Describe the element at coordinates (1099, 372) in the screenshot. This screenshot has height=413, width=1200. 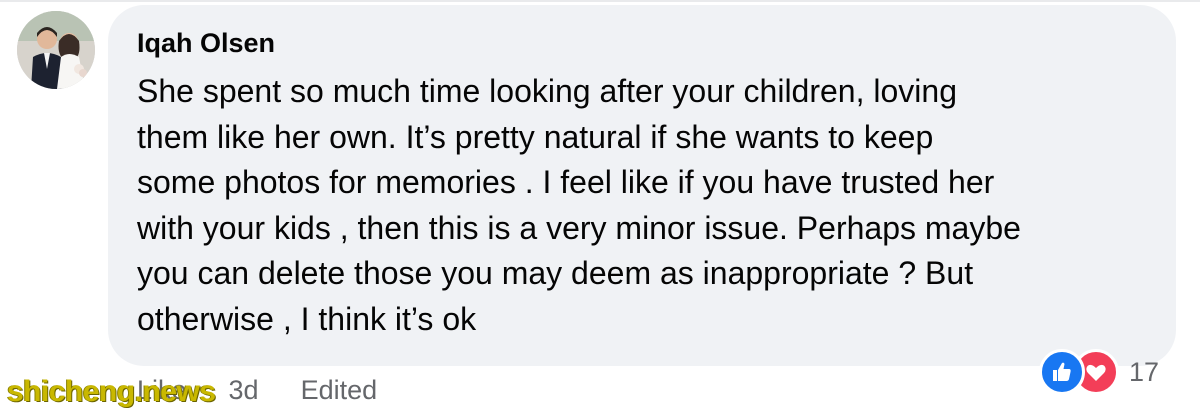
I see `reaction-summary: 17` at that location.